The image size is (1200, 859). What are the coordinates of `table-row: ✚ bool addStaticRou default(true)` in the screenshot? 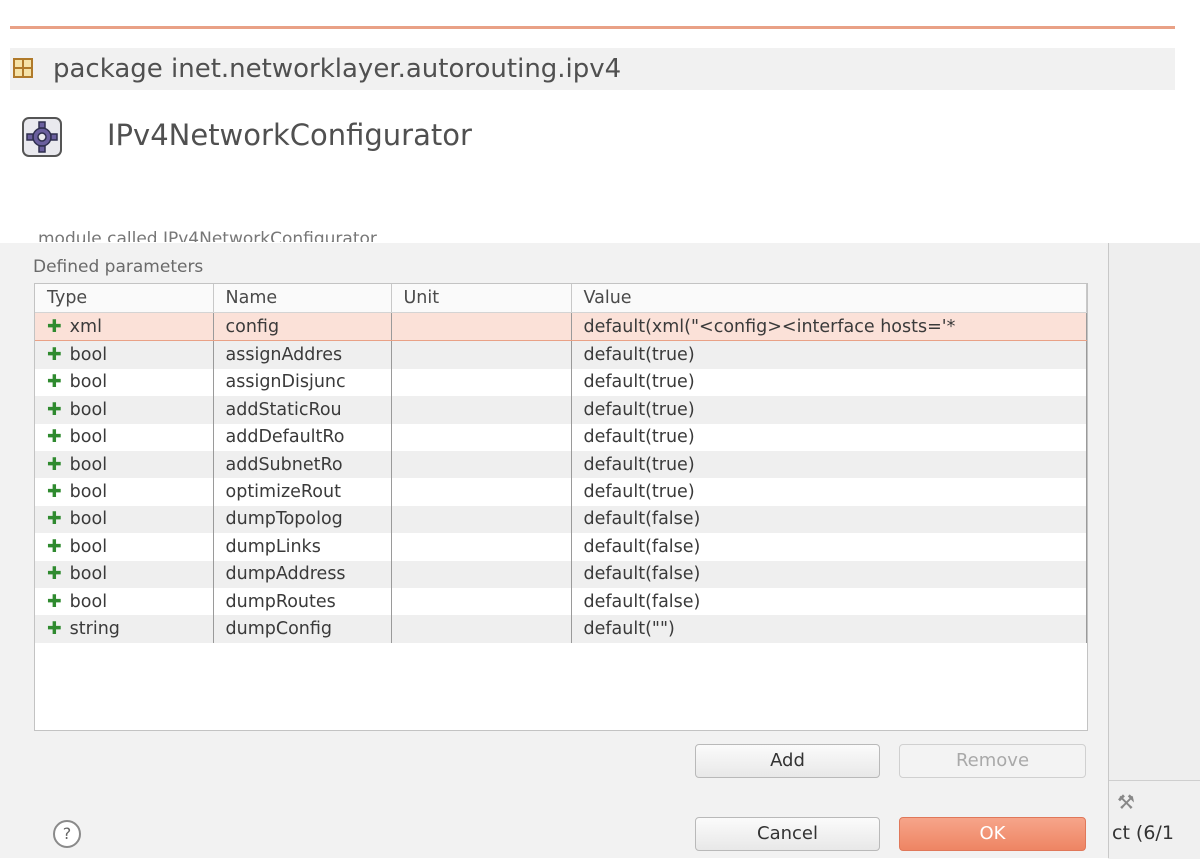 It's located at (561, 410).